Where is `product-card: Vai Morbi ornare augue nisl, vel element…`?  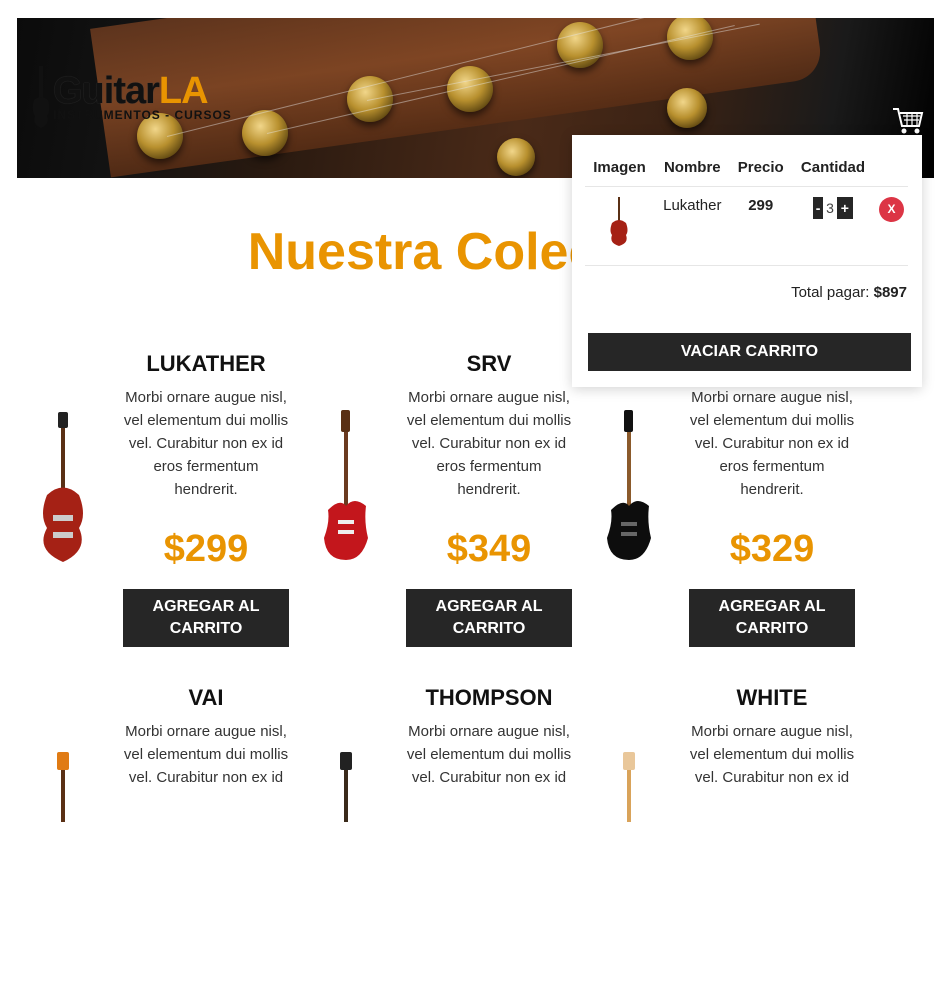
product-card: Vai Morbi ornare augue nisl, vel element… is located at coordinates (158, 844).